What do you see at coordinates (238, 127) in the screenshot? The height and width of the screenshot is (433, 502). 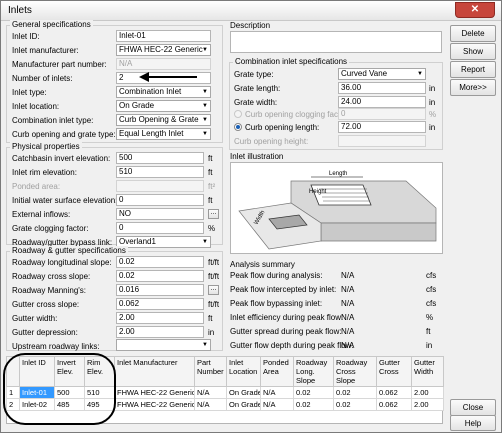 I see `curb-length-radio` at bounding box center [238, 127].